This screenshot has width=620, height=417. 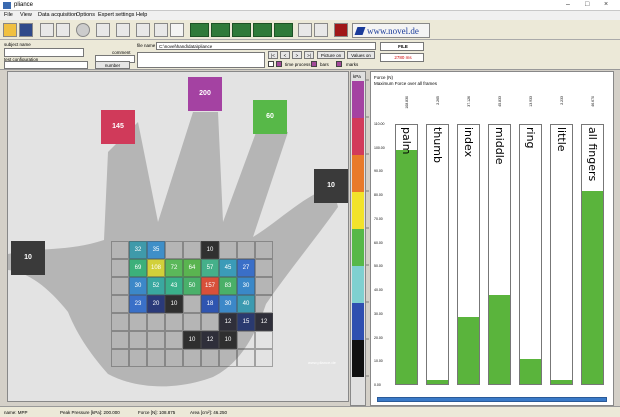 What do you see at coordinates (406, 141) in the screenshot?
I see `bar-category-label: palm` at bounding box center [406, 141].